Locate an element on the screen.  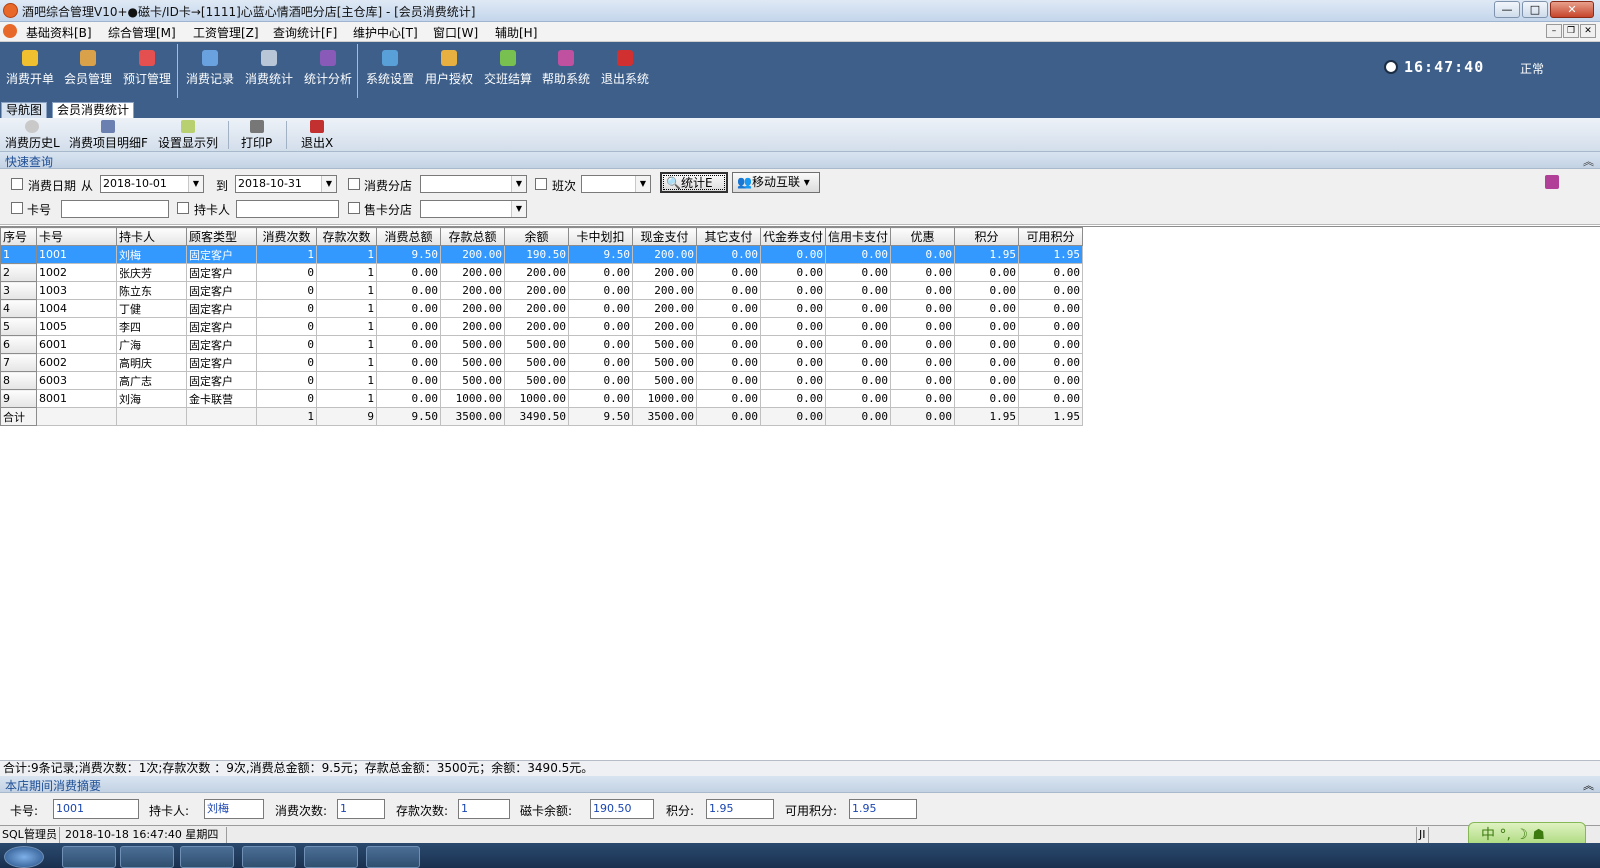
date-from-picker: 2018-10-01 ▼ is located at coordinates (152, 184).